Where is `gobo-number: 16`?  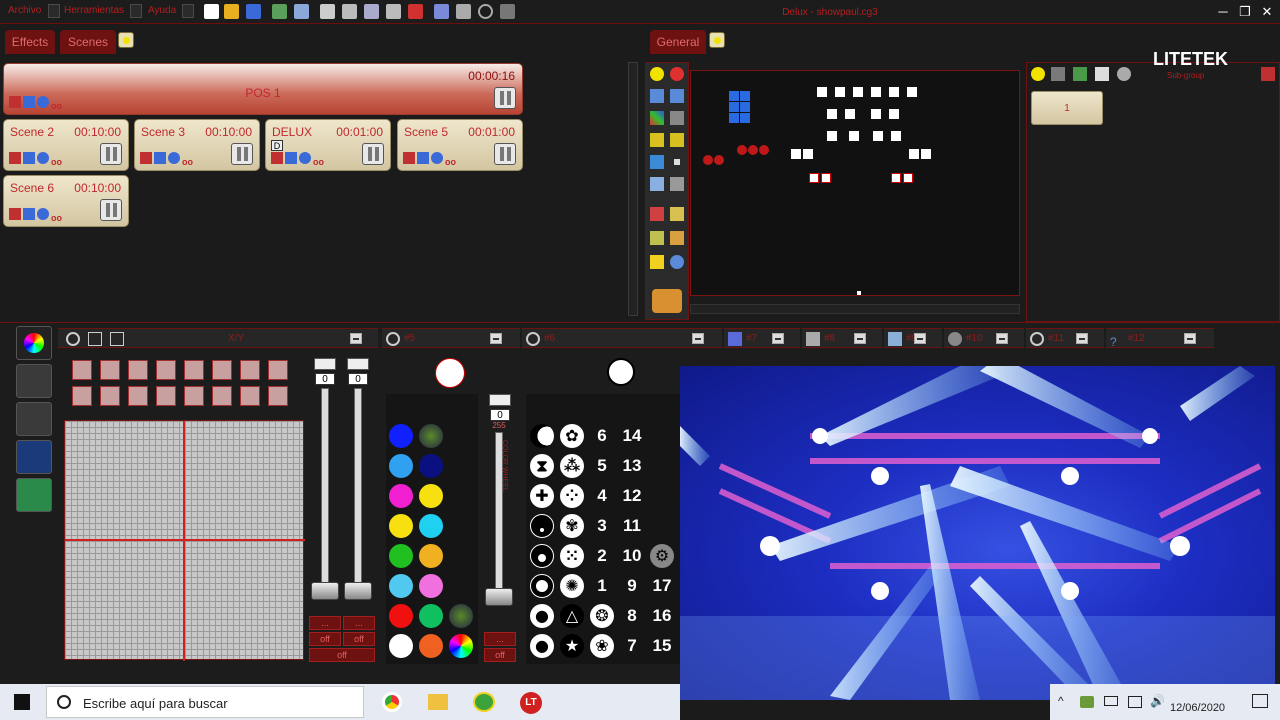 gobo-number: 16 is located at coordinates (662, 616).